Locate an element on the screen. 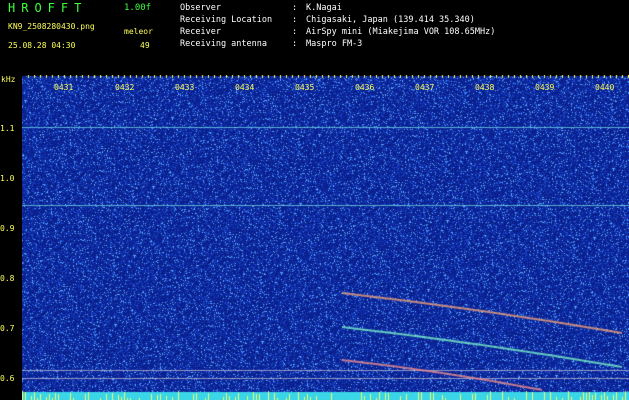  date-time: 25.08.28 04:30 is located at coordinates (42, 45).